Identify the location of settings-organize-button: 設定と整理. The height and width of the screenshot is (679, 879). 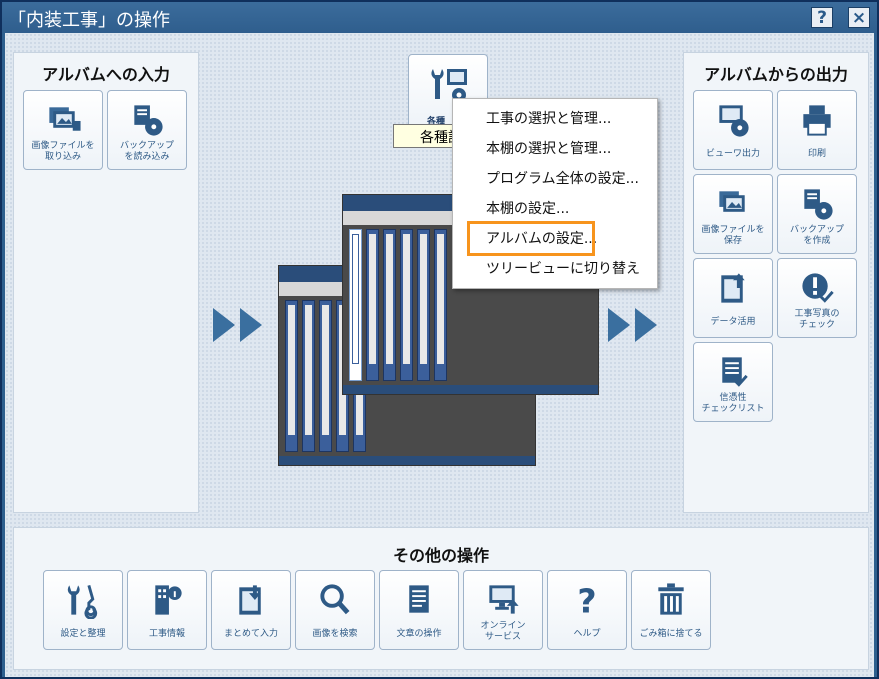
(83, 610).